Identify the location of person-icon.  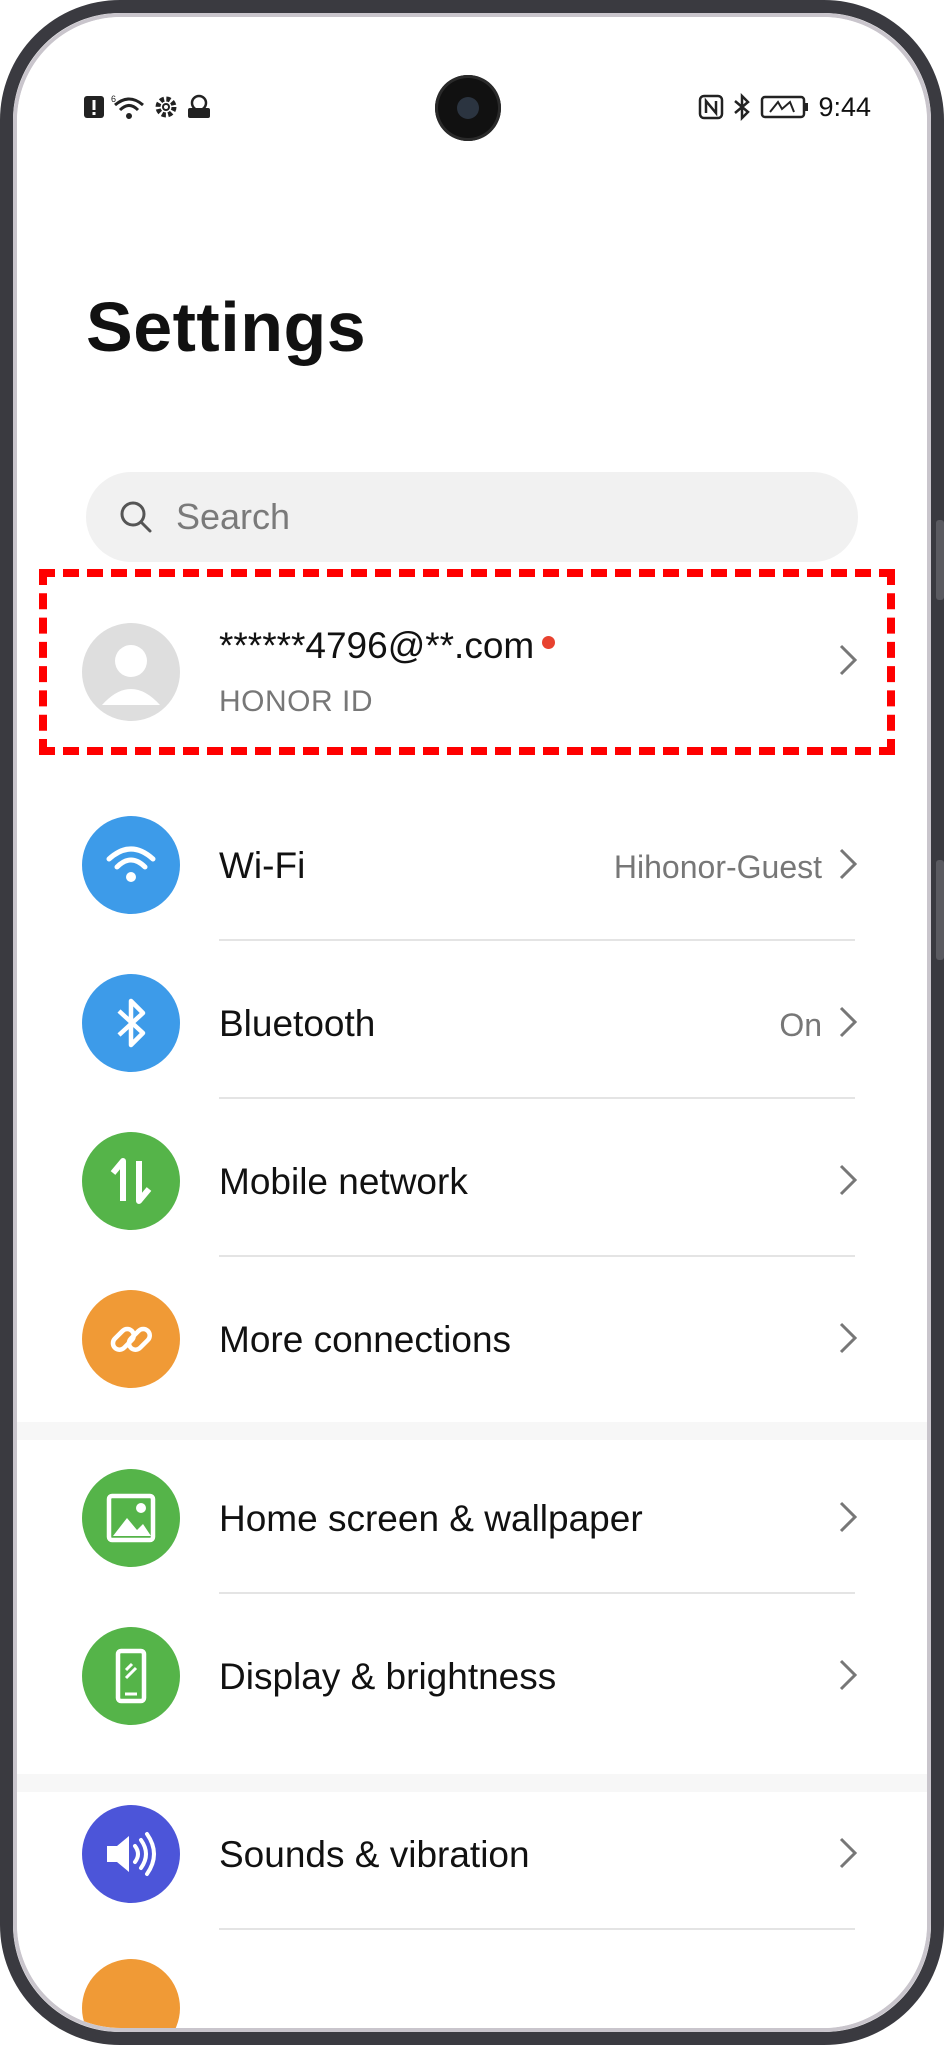
(131, 675).